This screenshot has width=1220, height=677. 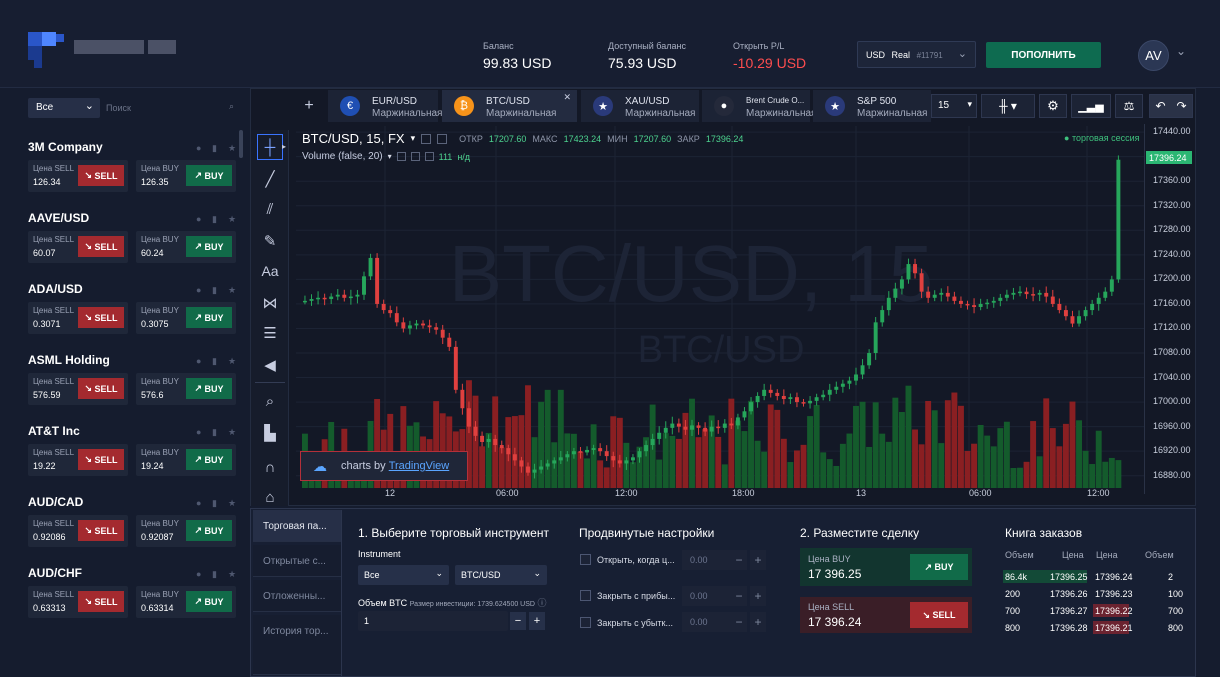 What do you see at coordinates (173, 108) in the screenshot?
I see `search-input: Поиск ⌕` at bounding box center [173, 108].